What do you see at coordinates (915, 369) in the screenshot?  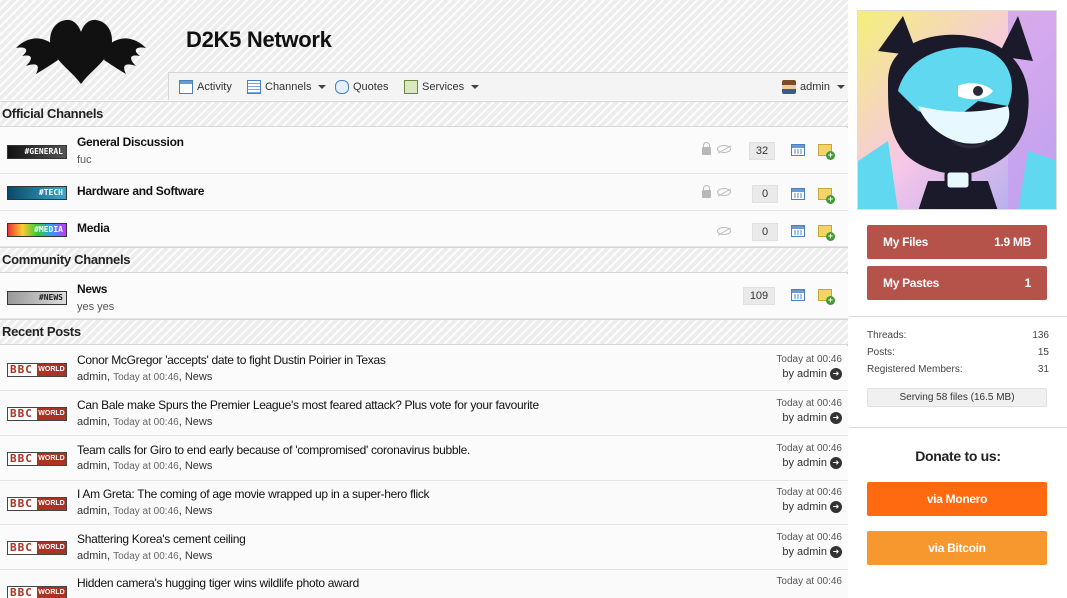 I see `stat-label: Registered Members:` at bounding box center [915, 369].